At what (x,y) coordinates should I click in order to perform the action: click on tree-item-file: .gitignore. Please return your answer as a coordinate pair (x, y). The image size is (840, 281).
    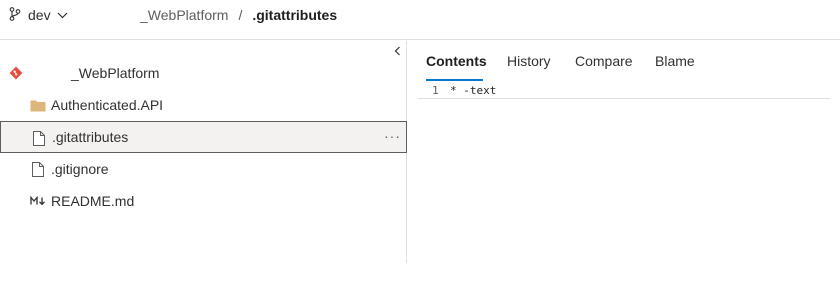
    Looking at the image, I should click on (203, 169).